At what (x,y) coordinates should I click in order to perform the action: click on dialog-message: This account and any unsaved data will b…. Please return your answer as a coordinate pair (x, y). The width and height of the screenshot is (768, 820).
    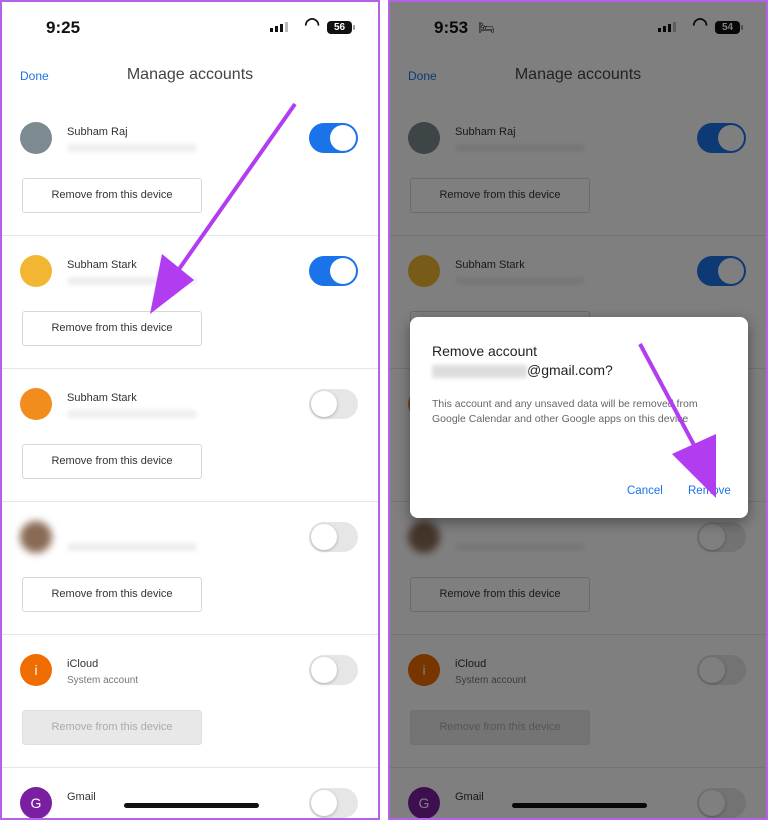
    Looking at the image, I should click on (565, 411).